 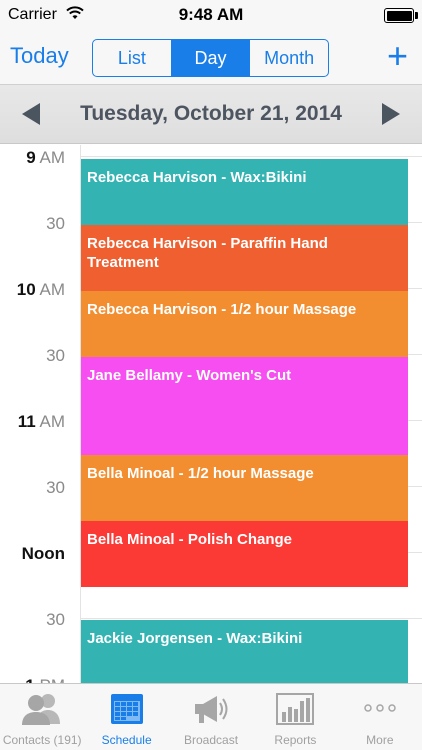 I want to click on next-day-icon, so click(x=391, y=114).